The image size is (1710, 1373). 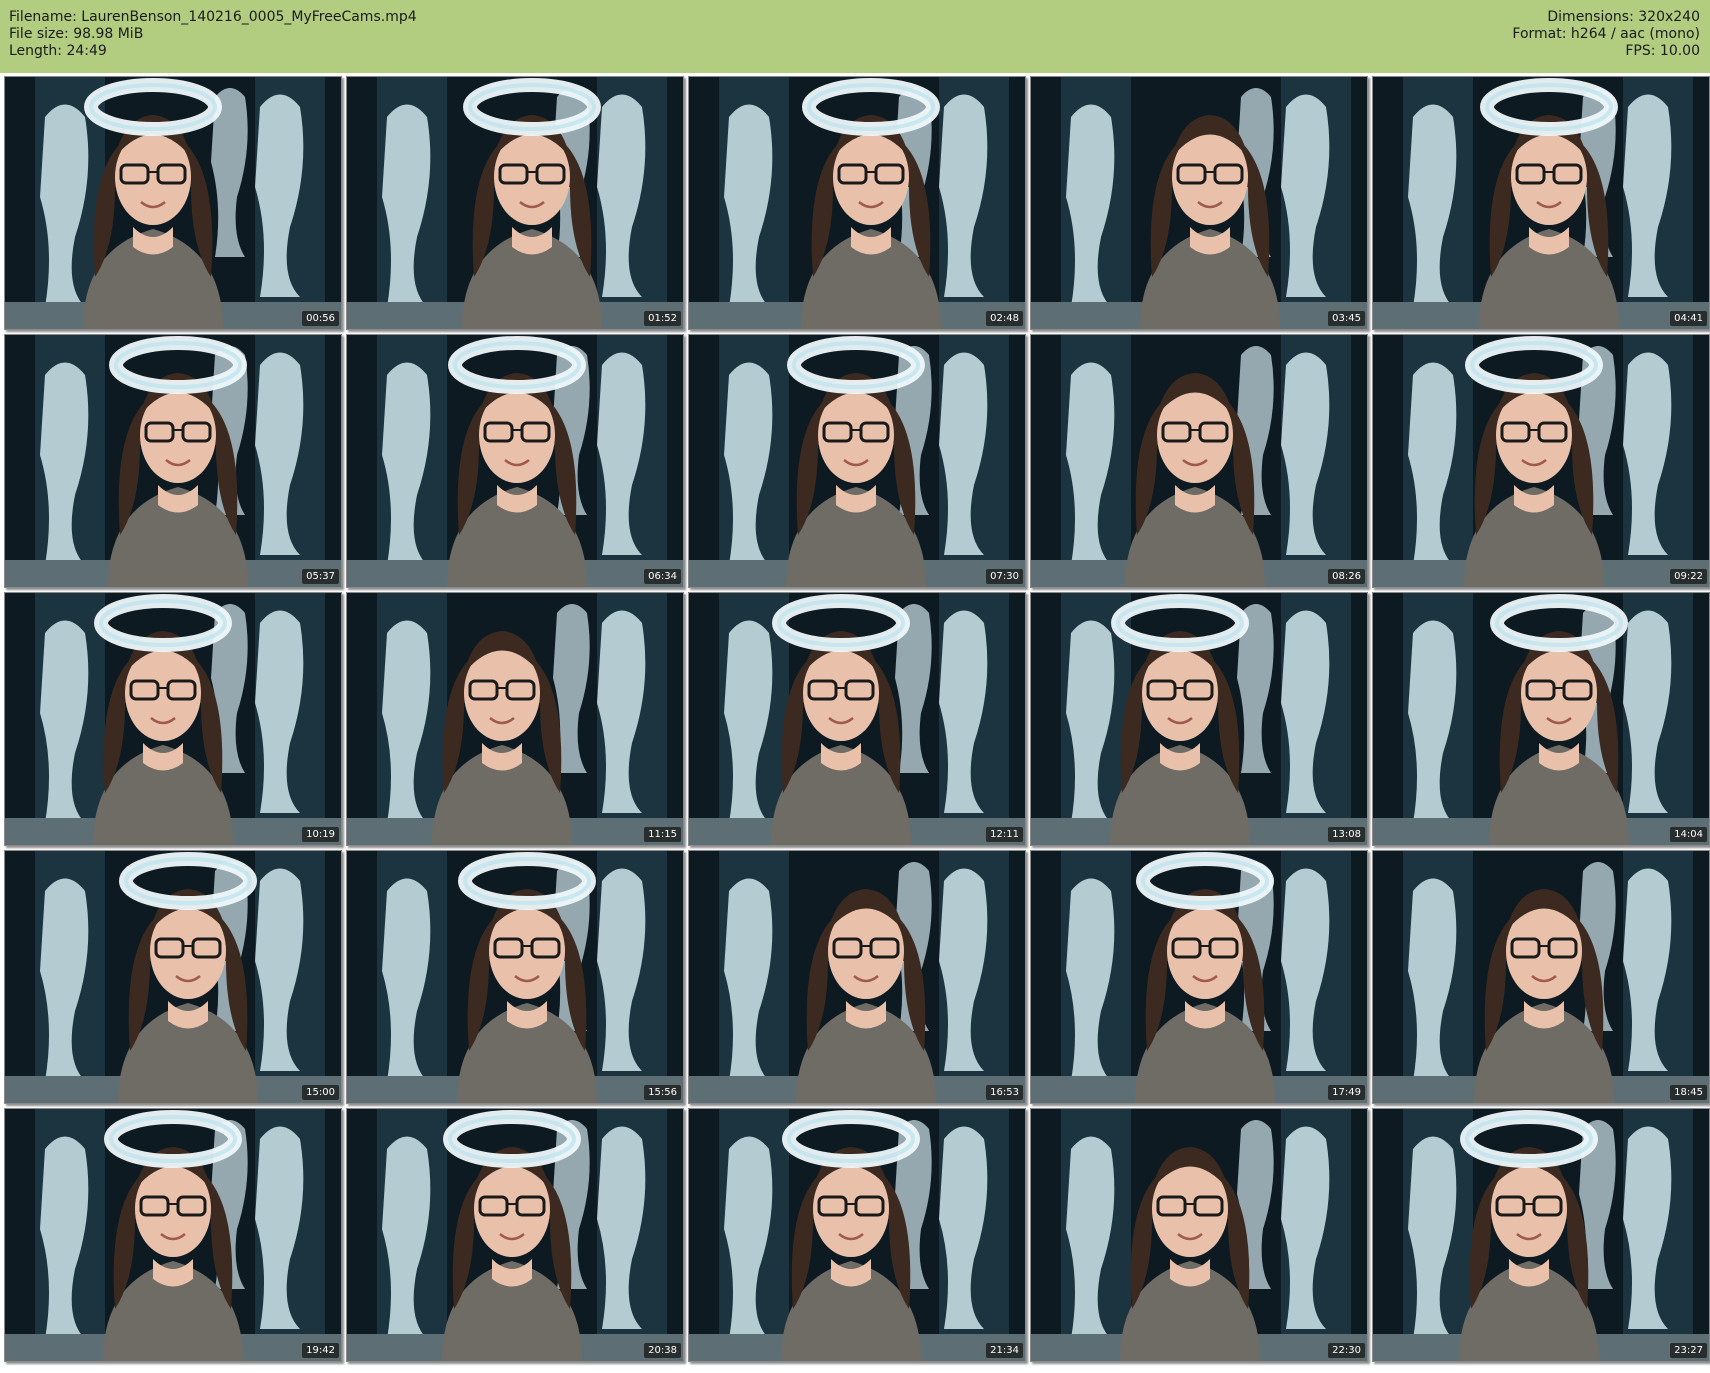 I want to click on thumbnail-frame: 21:34, so click(x=857, y=1235).